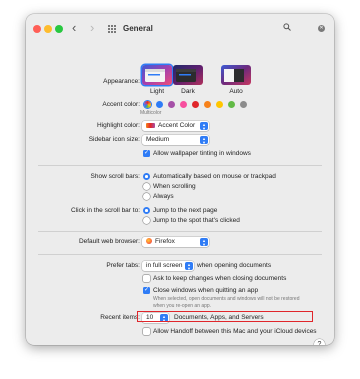 Image resolution: width=360 pixels, height=379 pixels. Describe the element at coordinates (158, 139) in the screenshot. I see `sidebar-icon-size-value: Medium` at that location.